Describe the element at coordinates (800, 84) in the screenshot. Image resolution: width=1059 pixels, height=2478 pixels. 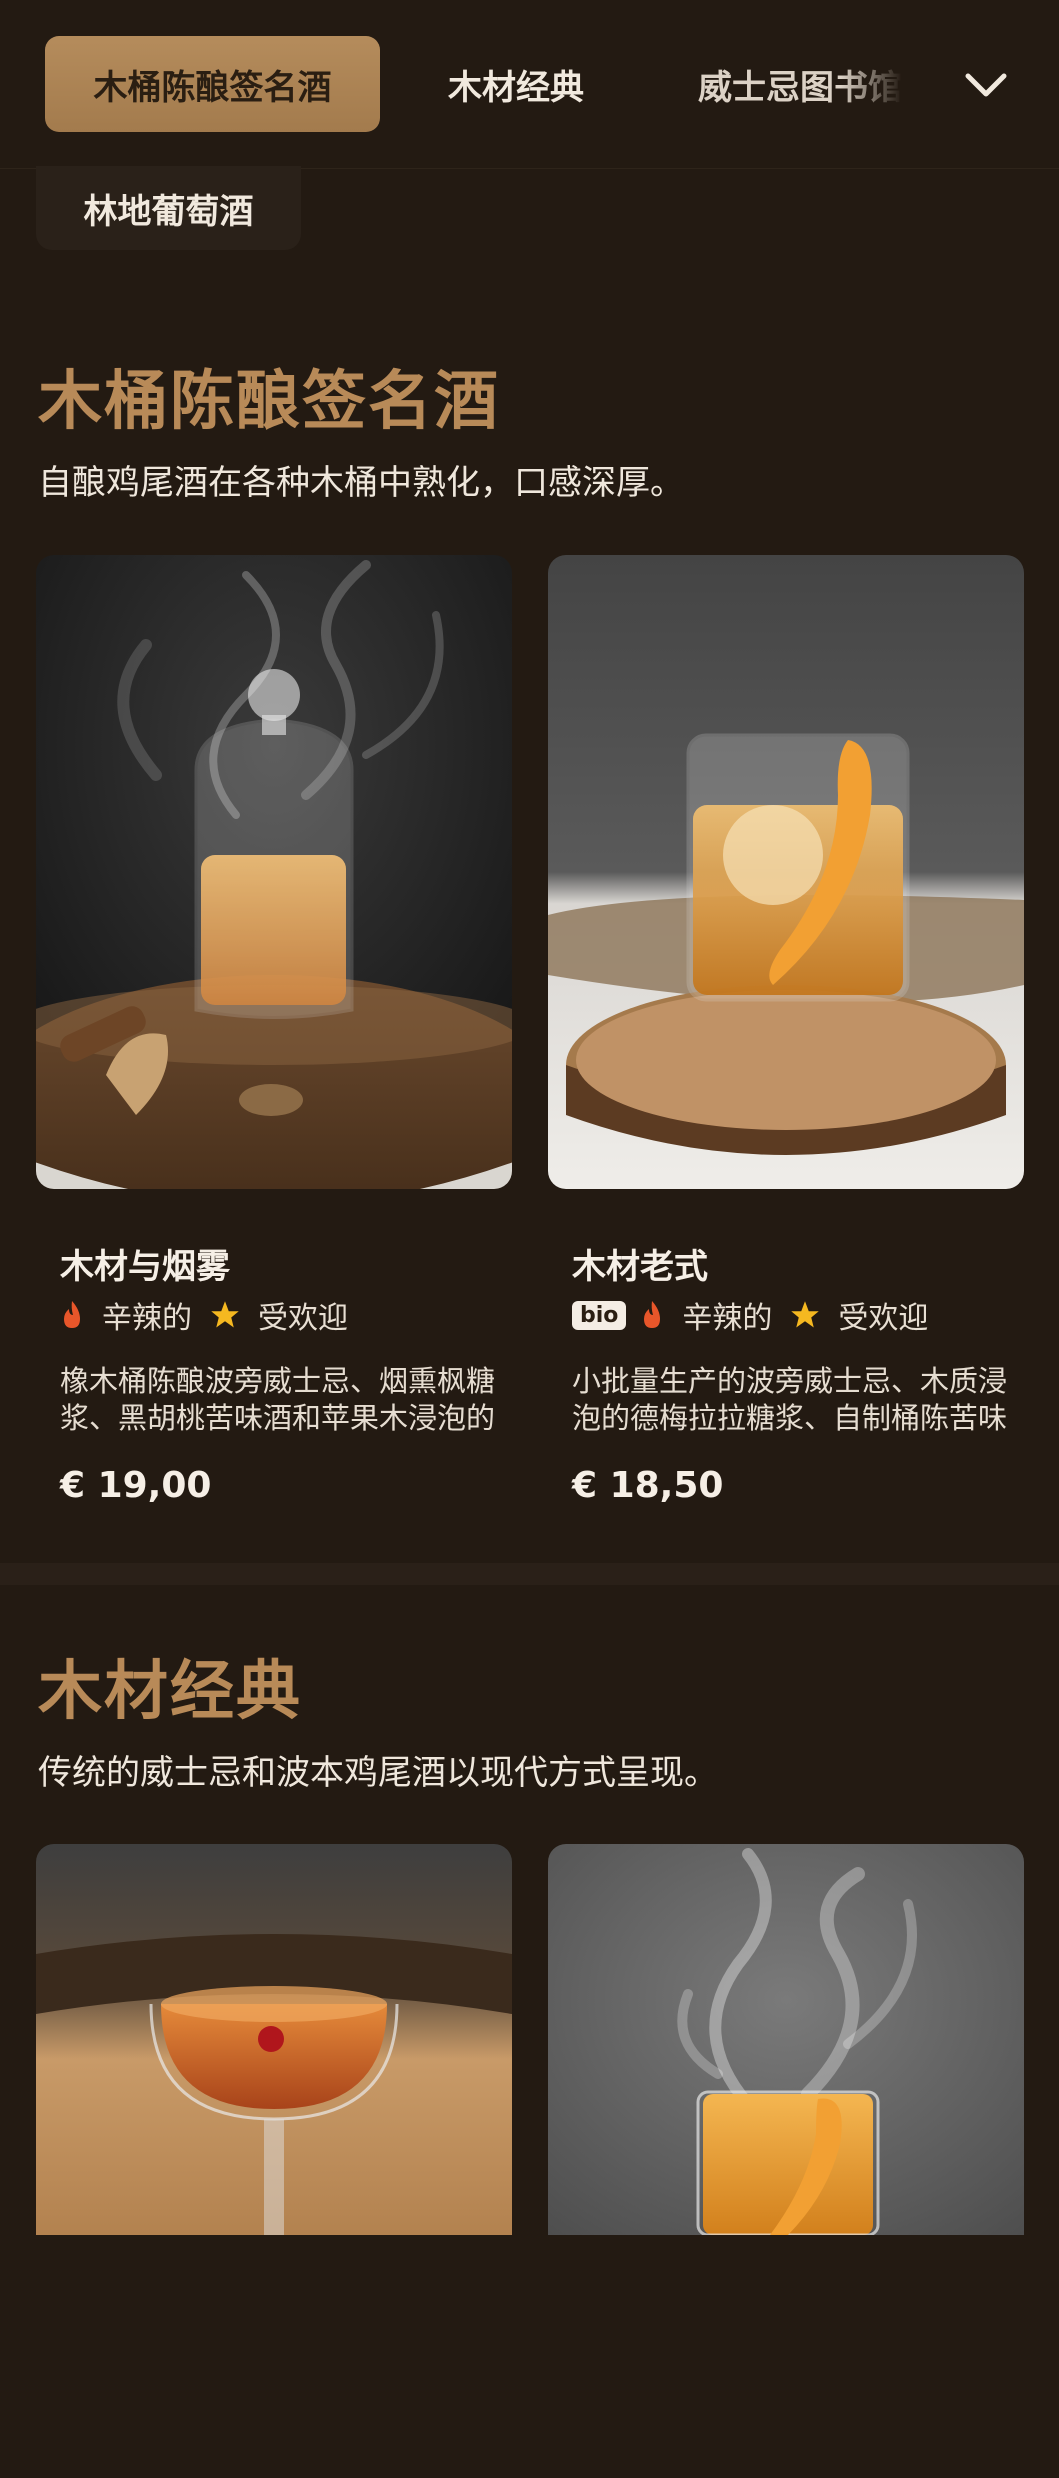
I see `tab-whisky-library: 威士忌图书馆` at that location.